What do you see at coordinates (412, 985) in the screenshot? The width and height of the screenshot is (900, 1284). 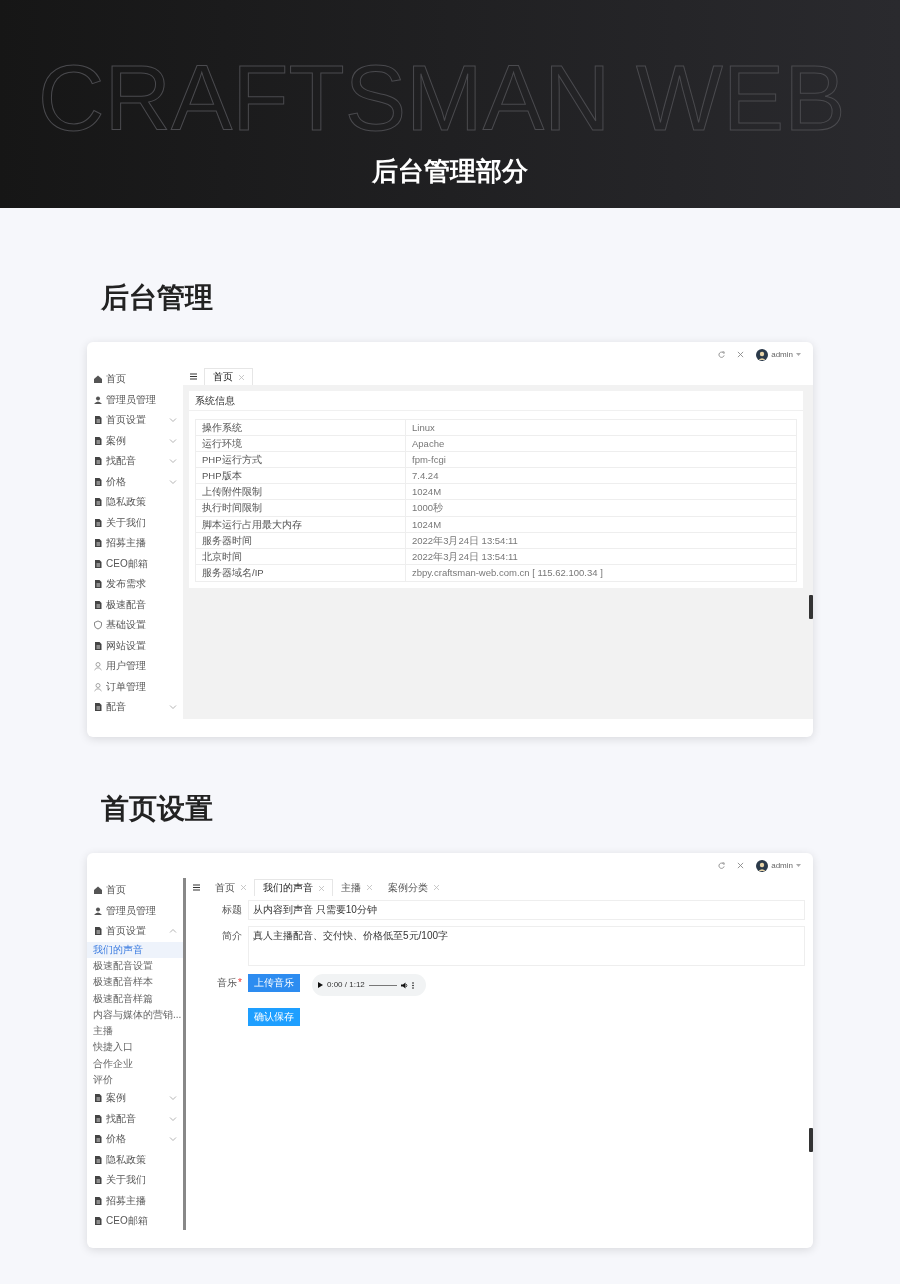 I see `more-icon` at bounding box center [412, 985].